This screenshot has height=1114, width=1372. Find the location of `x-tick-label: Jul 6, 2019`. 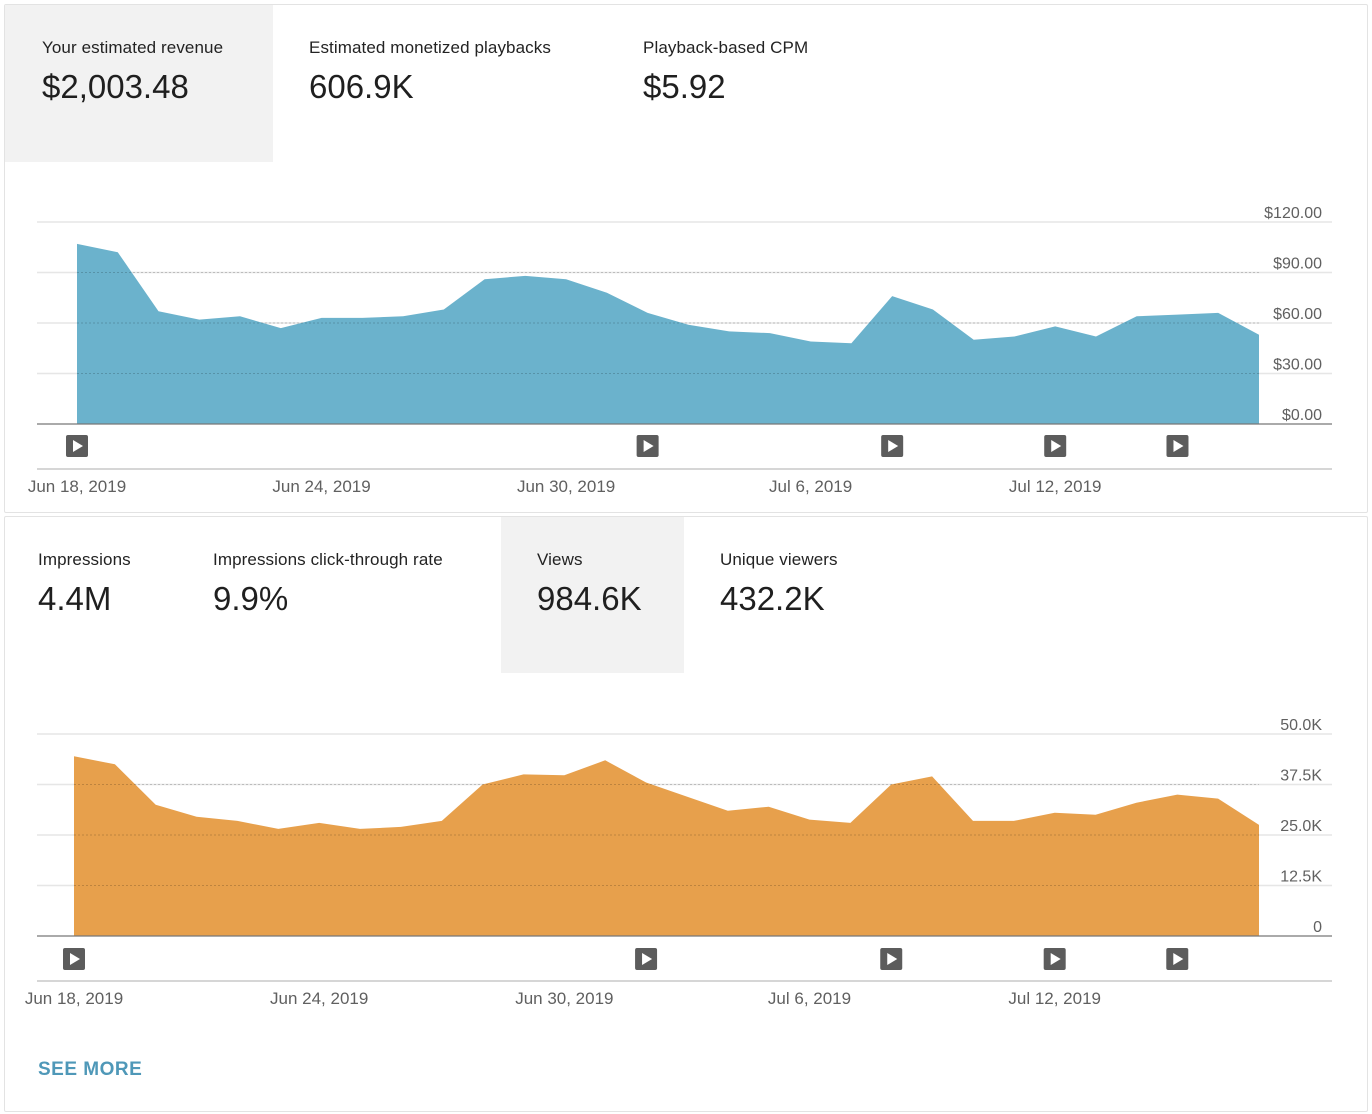

x-tick-label: Jul 6, 2019 is located at coordinates (809, 998).